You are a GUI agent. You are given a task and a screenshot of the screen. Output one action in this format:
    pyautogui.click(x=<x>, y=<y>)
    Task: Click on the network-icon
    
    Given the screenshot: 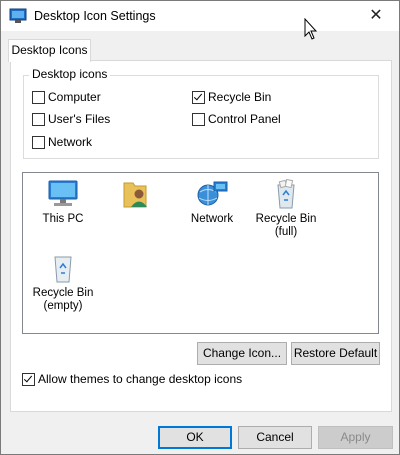 What is the action you would take?
    pyautogui.click(x=212, y=193)
    